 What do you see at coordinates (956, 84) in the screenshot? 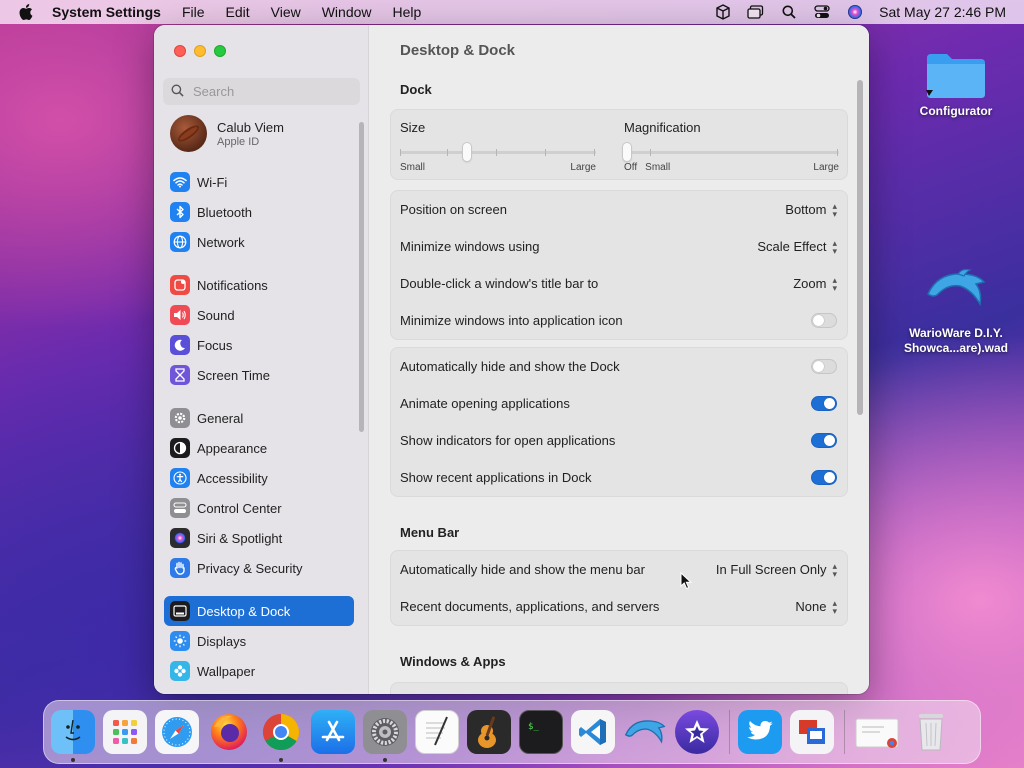
I see `desktop-icon-configurator: Configurator` at bounding box center [956, 84].